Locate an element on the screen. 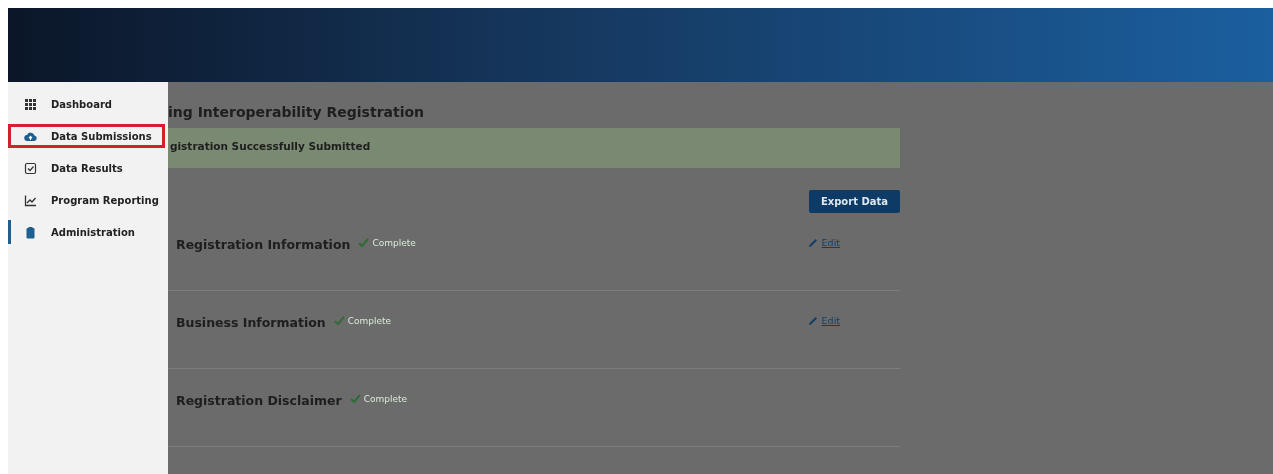  section-title: Registration Disclaimer is located at coordinates (259, 400).